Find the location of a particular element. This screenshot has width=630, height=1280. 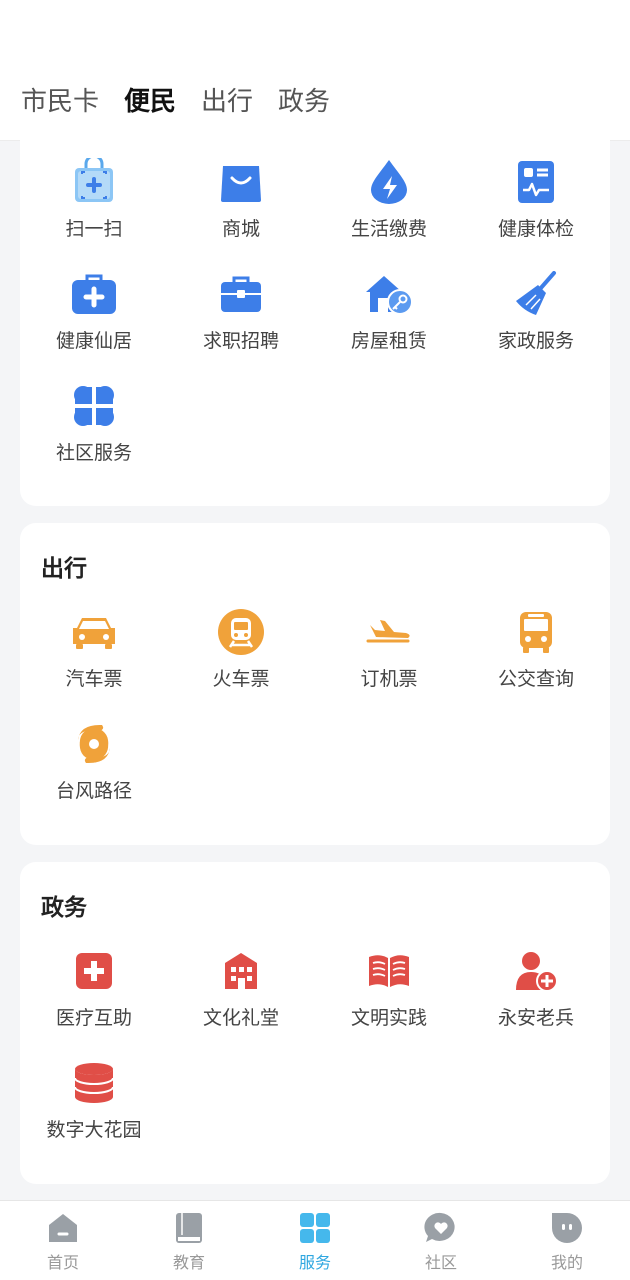

tab-shiminka: 市民卡 is located at coordinates (60, 102).